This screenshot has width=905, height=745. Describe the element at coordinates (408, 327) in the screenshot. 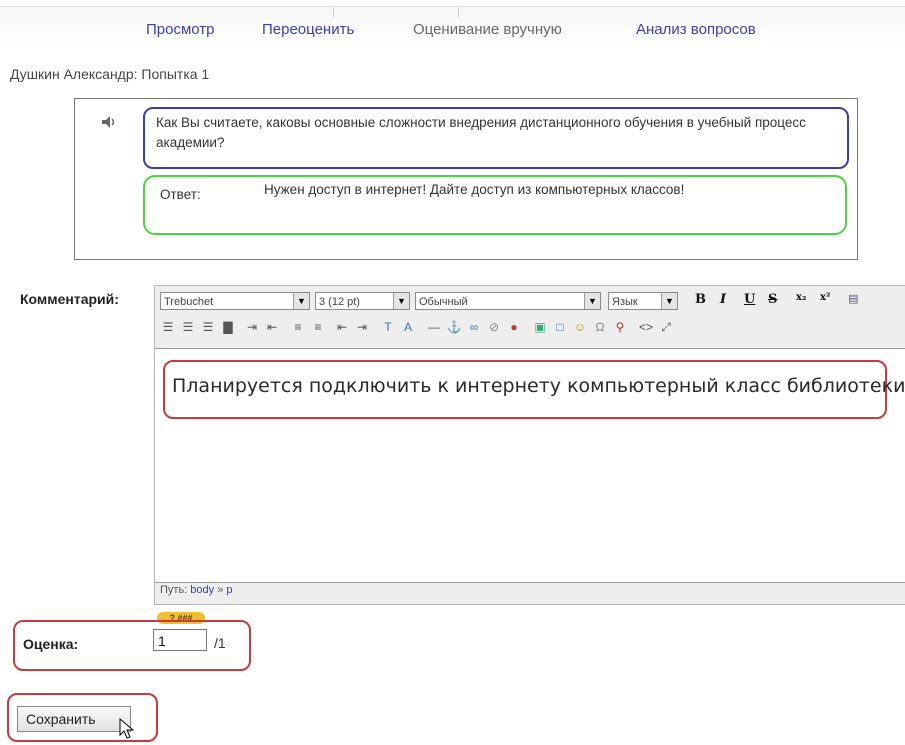

I see `background-color-icon: A` at that location.